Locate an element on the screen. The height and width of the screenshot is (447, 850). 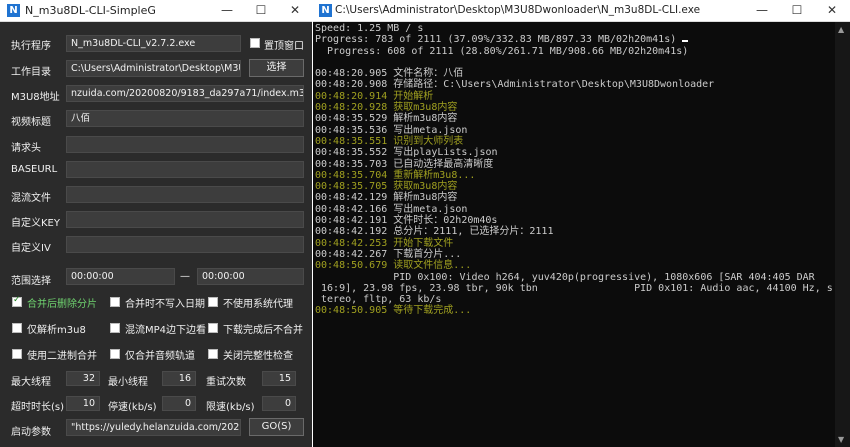
console-line: Speed: 1.25 MB / s is located at coordinates (369, 28).